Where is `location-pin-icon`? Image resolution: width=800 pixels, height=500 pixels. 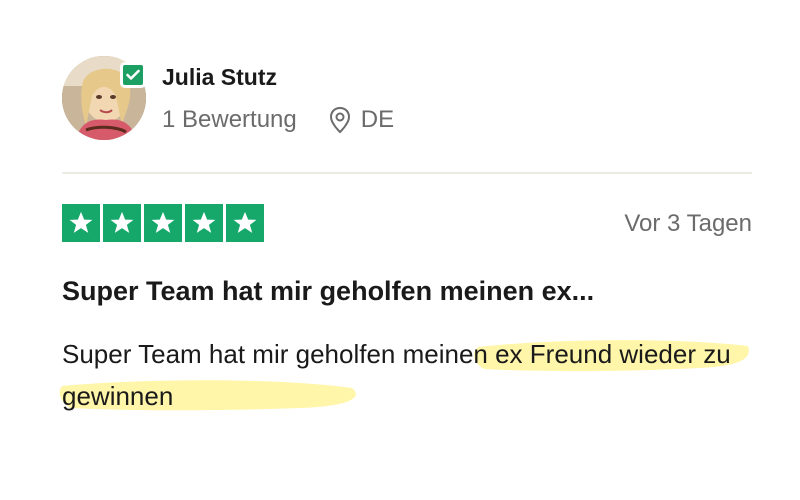
location-pin-icon is located at coordinates (339, 120).